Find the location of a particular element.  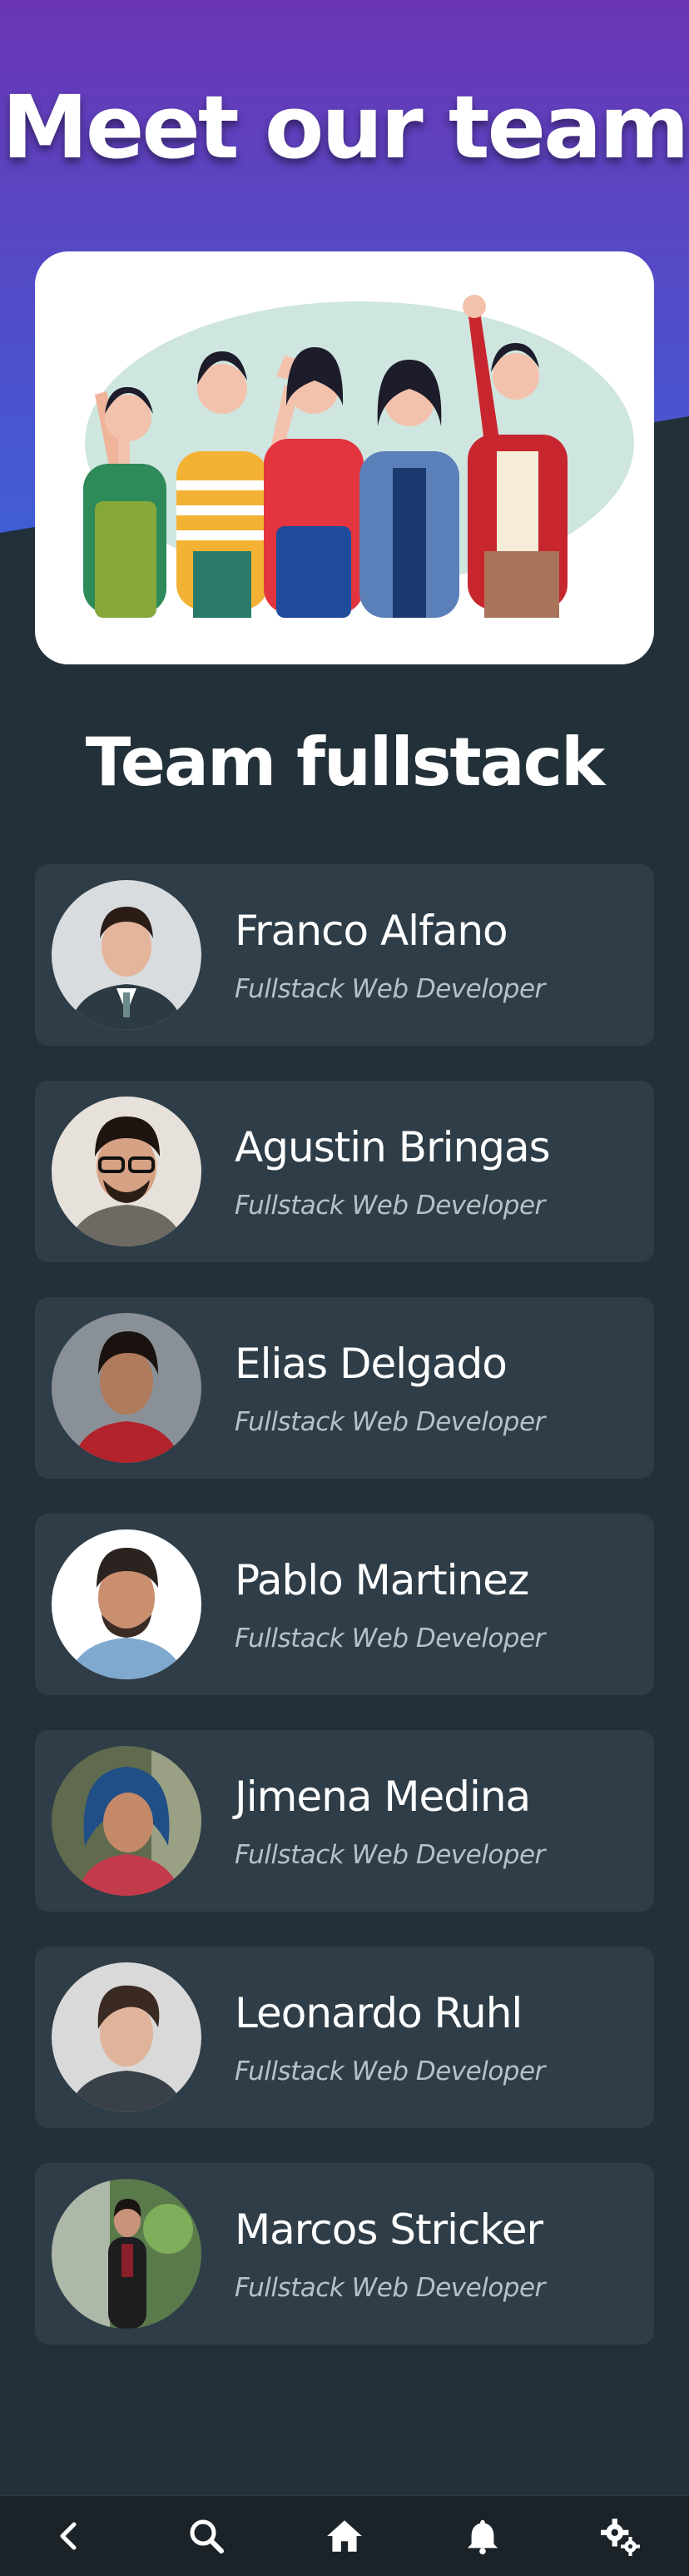

page-title: Meet our team is located at coordinates (346, 127).